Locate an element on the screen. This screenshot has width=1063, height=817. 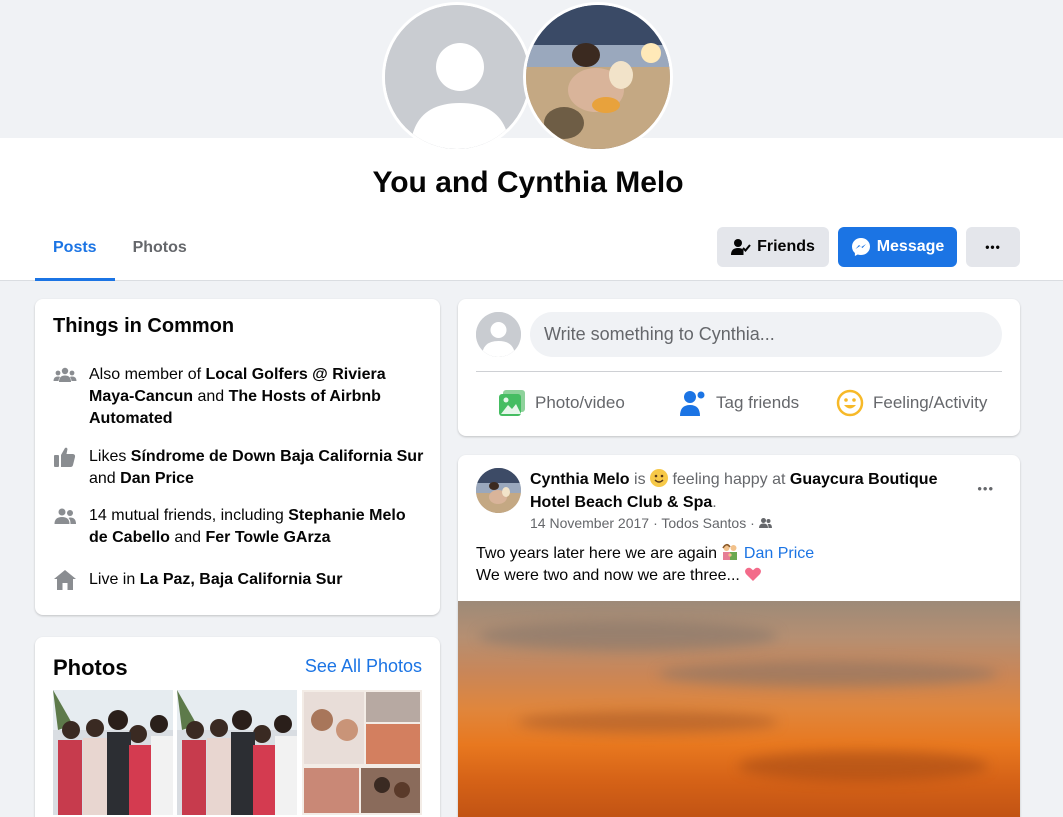
groups-icon is located at coordinates (65, 374).